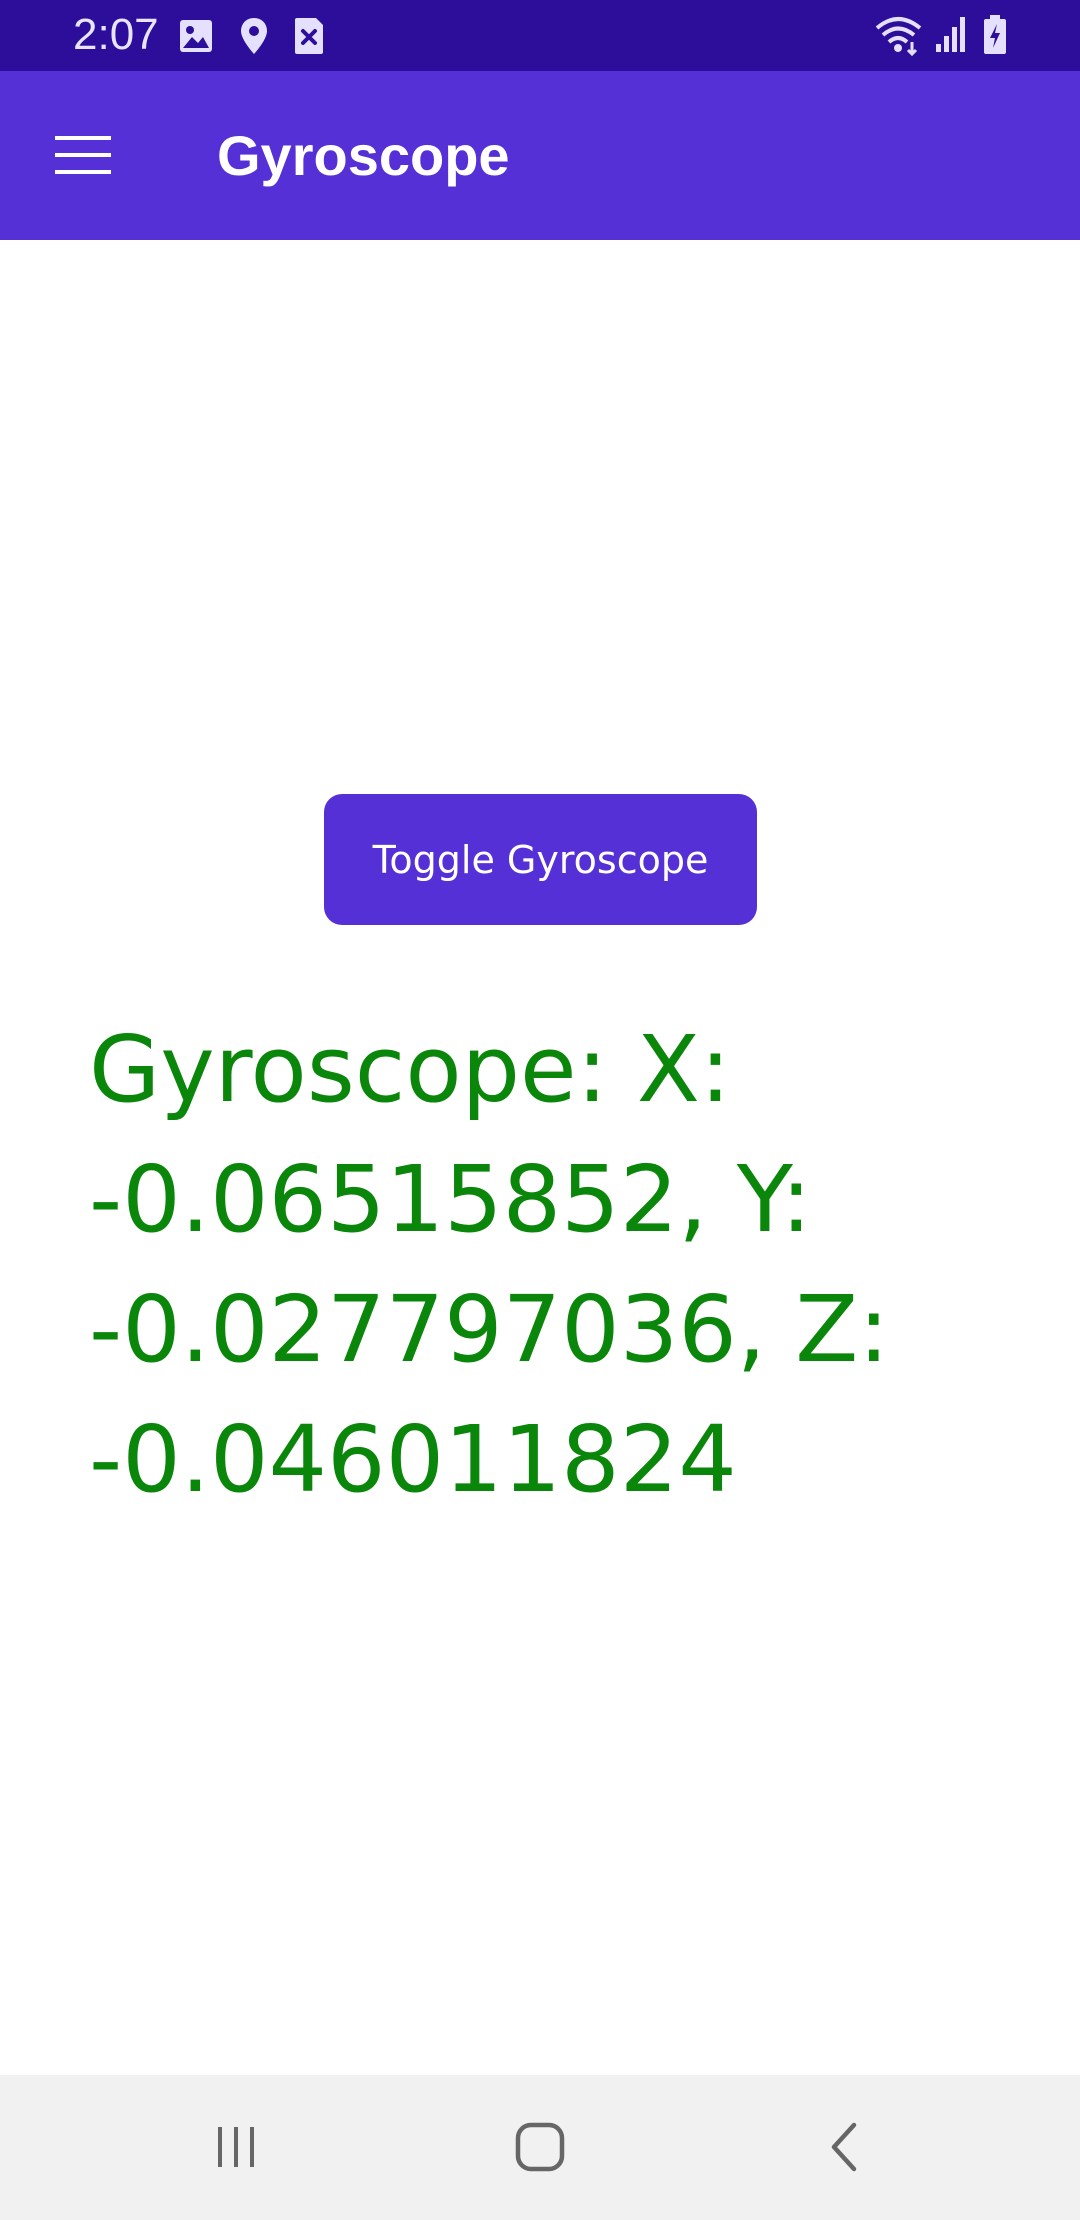  Describe the element at coordinates (540, 859) in the screenshot. I see `toggle-gyroscope-button: Toggle Gyroscope` at that location.